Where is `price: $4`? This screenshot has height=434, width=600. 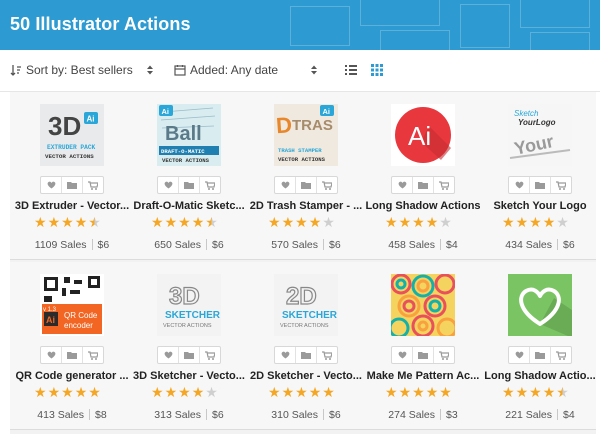
price: $4 is located at coordinates (569, 415).